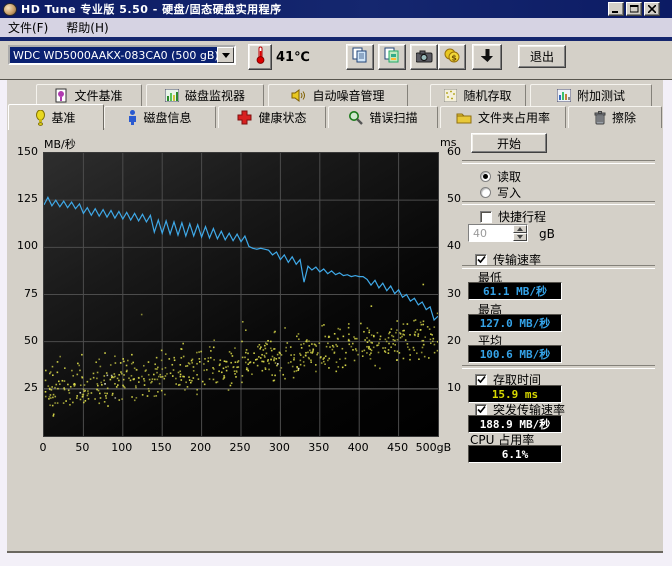 The width and height of the screenshot is (672, 566). Describe the element at coordinates (27, 246) in the screenshot. I see `y-left-tick: 100` at that location.